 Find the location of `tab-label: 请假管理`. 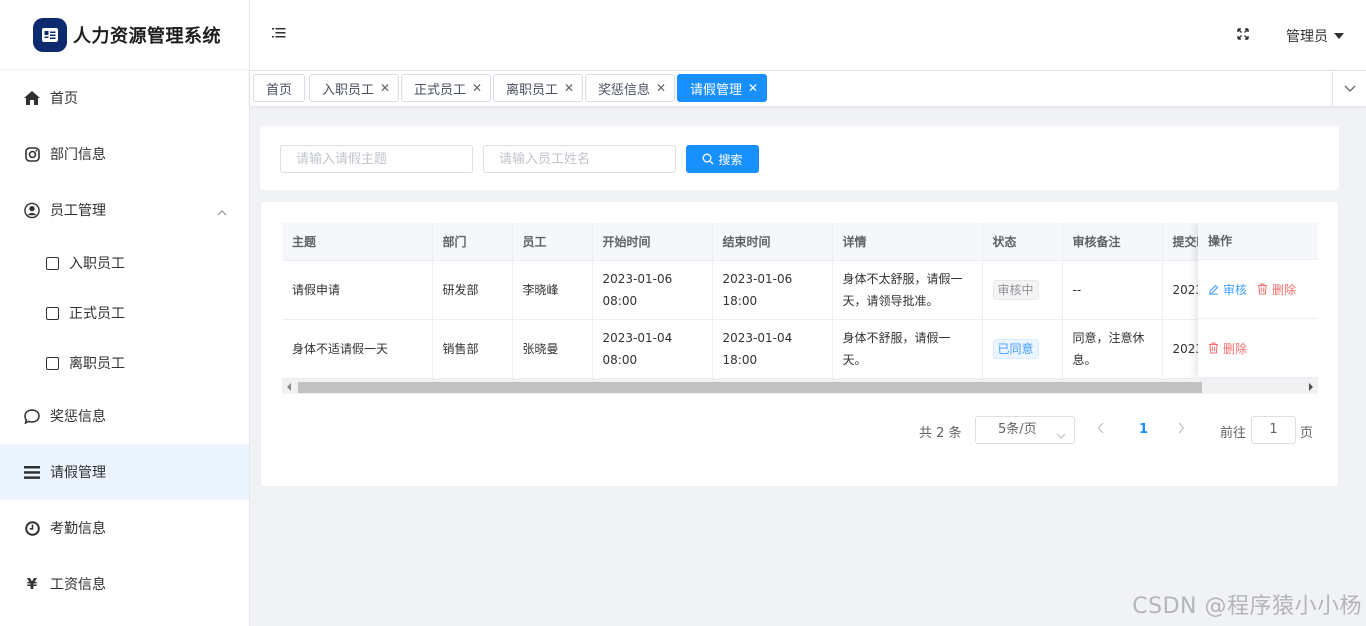

tab-label: 请假管理 is located at coordinates (716, 90).